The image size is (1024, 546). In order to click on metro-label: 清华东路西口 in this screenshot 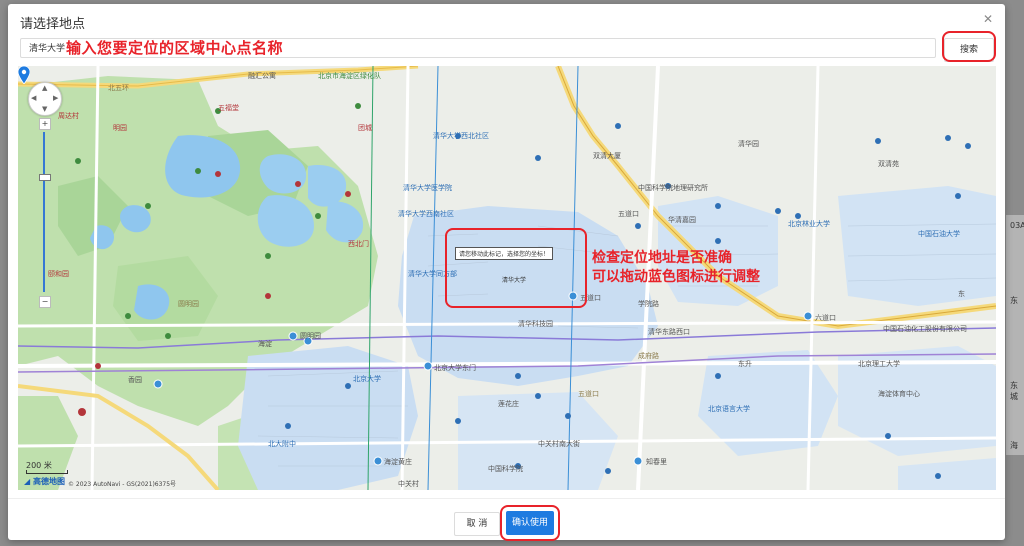, I will do `click(669, 331)`.